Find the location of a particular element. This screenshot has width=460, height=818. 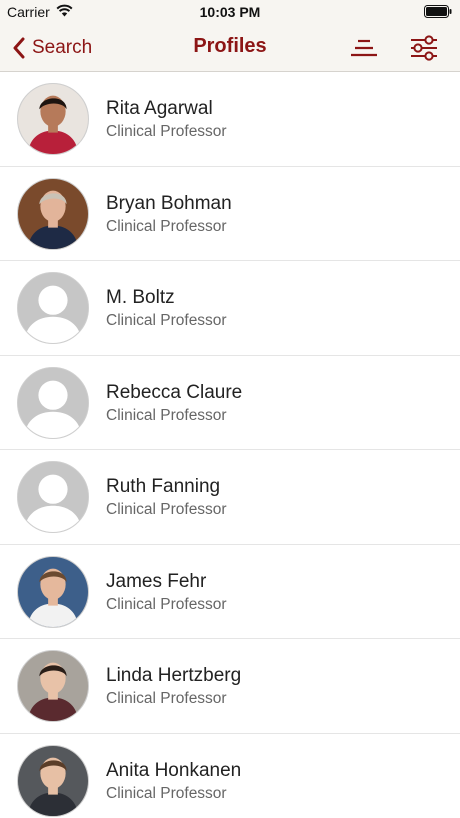

navigation-bar: Search Profiles is located at coordinates (230, 48).